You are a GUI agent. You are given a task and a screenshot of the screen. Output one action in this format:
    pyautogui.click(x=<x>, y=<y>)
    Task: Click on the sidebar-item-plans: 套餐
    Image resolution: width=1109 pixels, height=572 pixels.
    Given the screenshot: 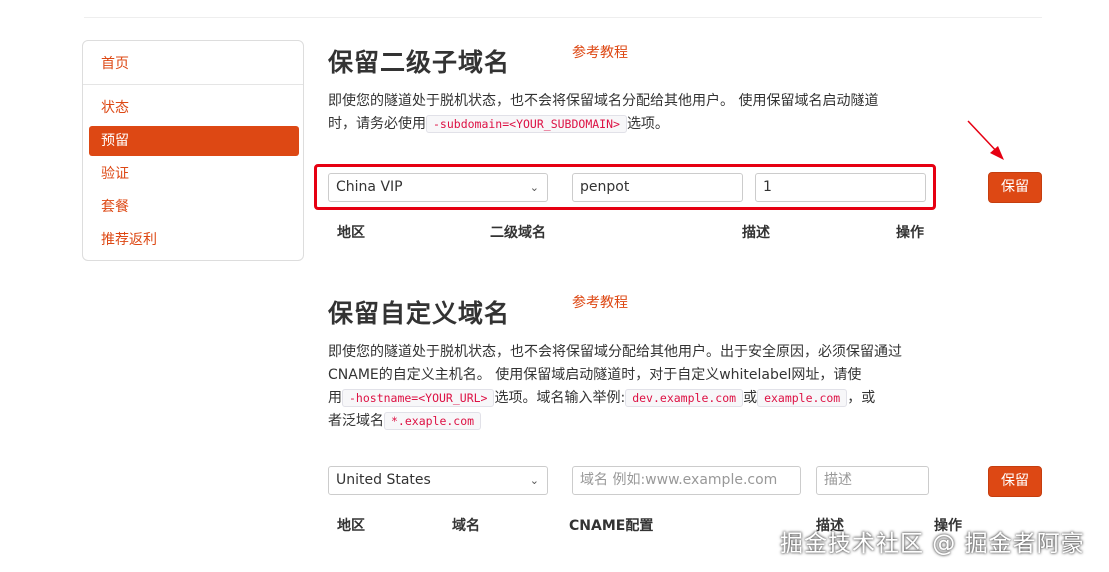 What is the action you would take?
    pyautogui.click(x=194, y=207)
    